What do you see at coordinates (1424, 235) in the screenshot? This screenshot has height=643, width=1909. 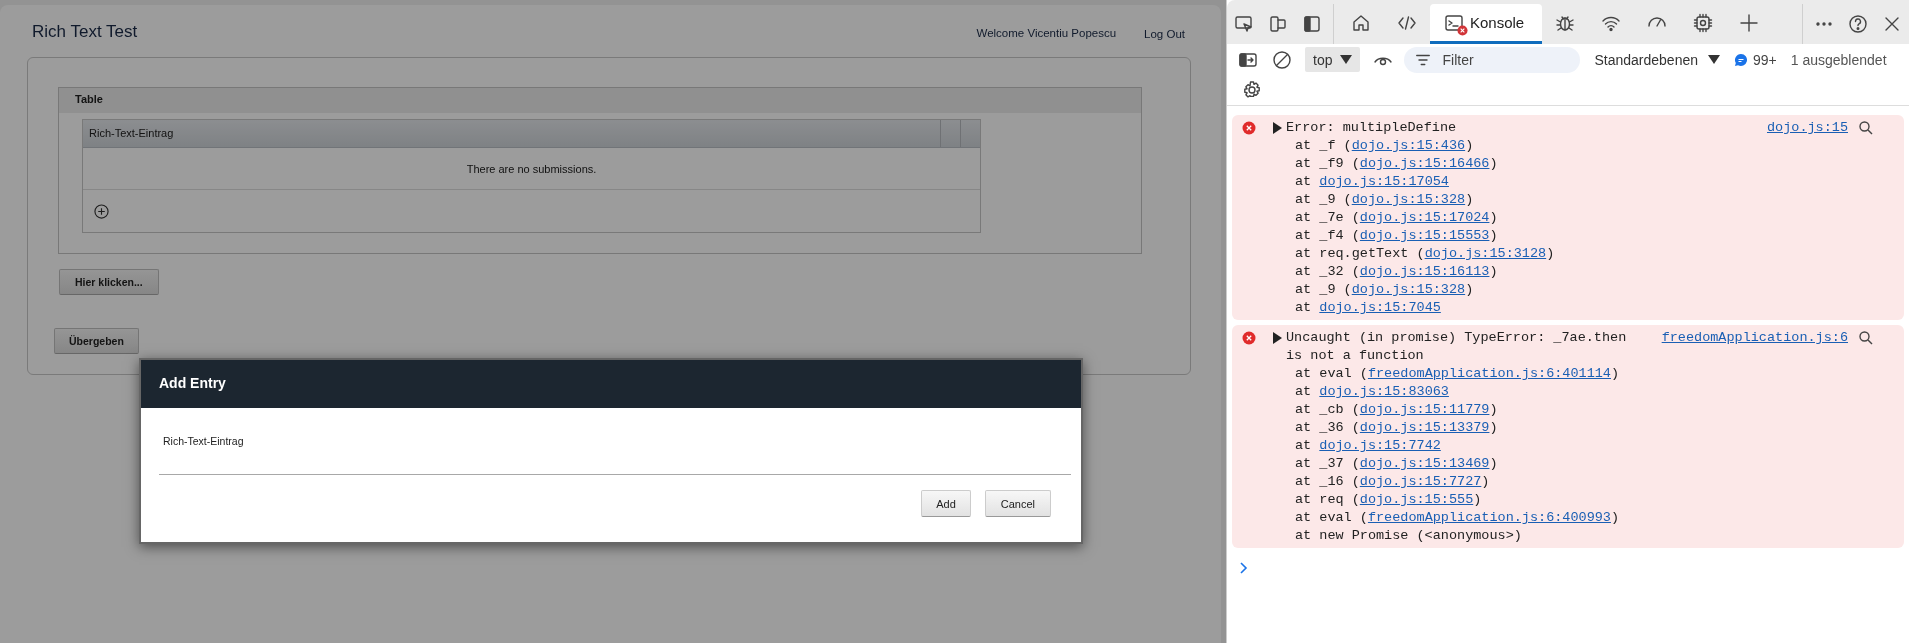 I see `stack-link: dojo.js:15:15553` at bounding box center [1424, 235].